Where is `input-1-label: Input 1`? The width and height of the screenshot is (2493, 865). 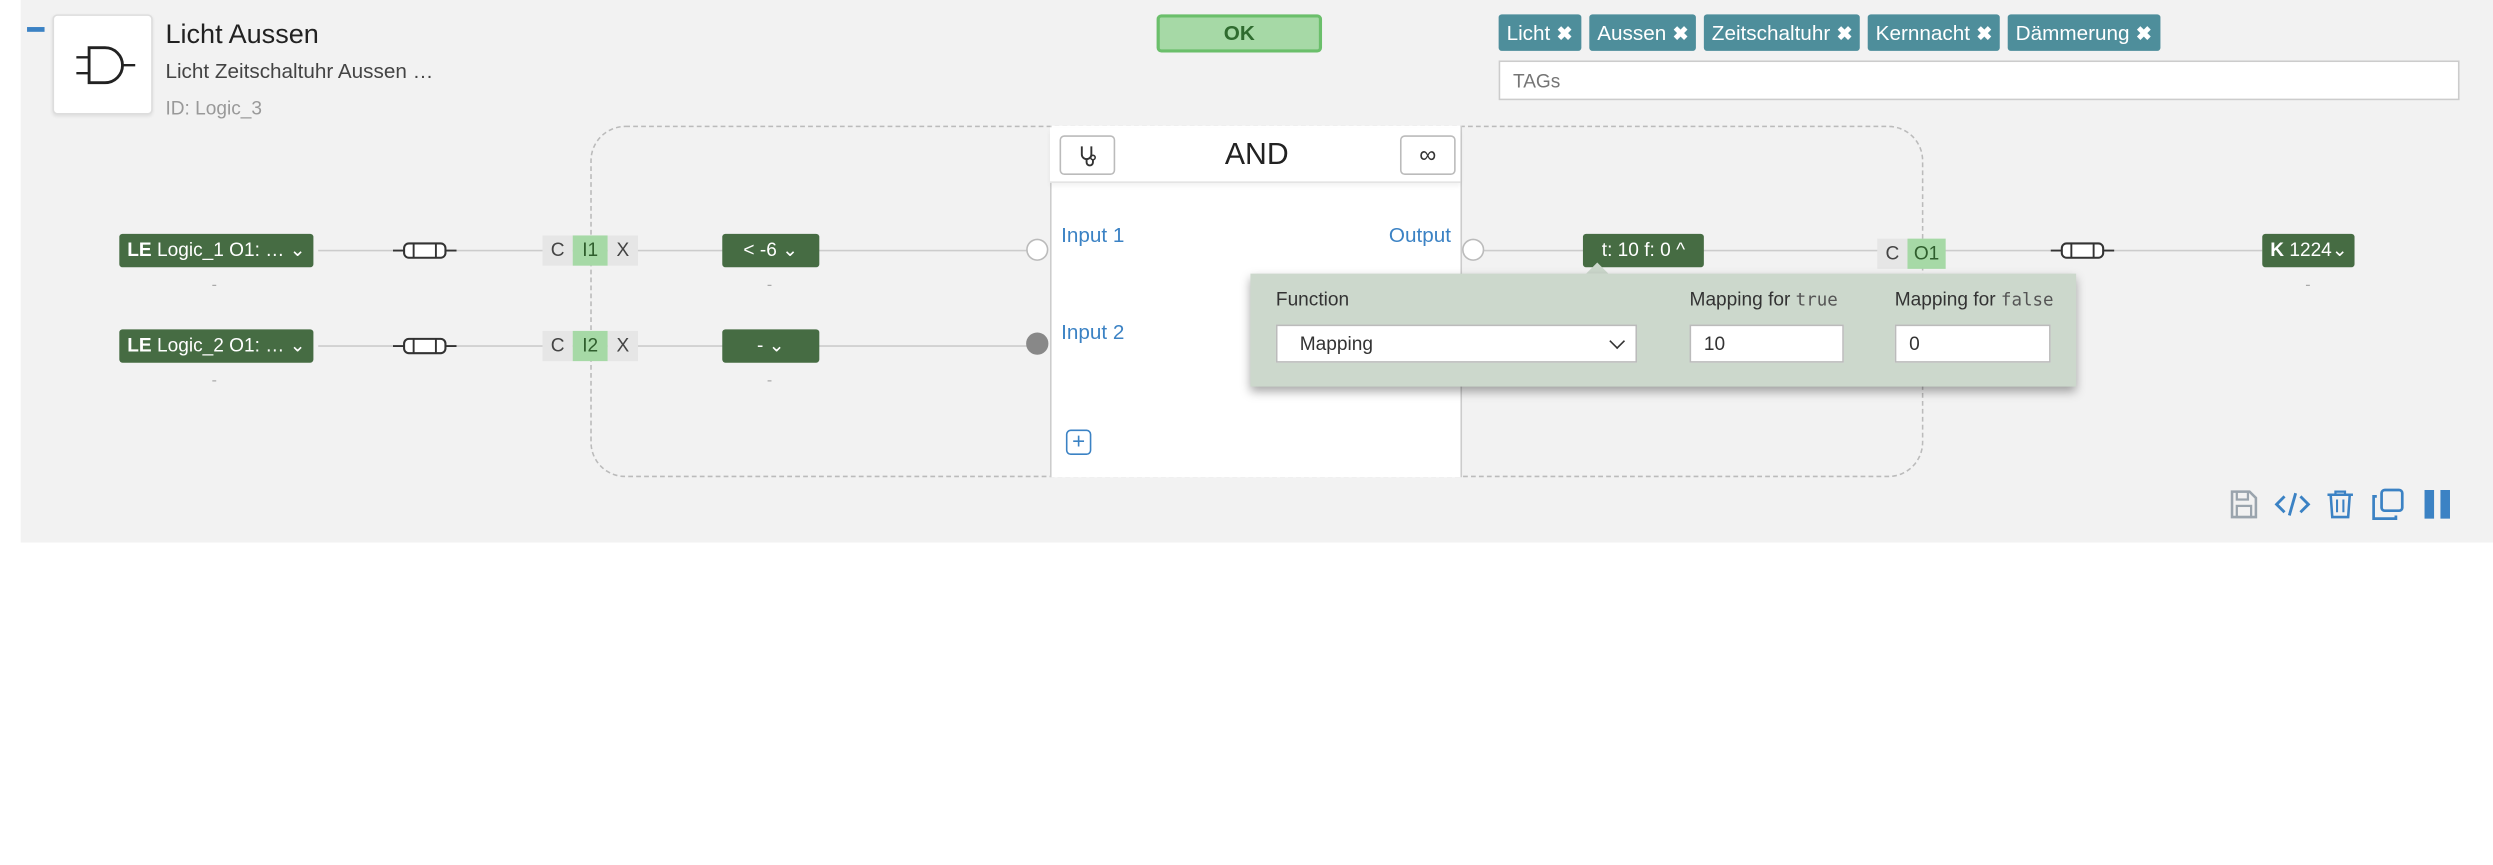
input-1-label: Input 1 is located at coordinates (1093, 234).